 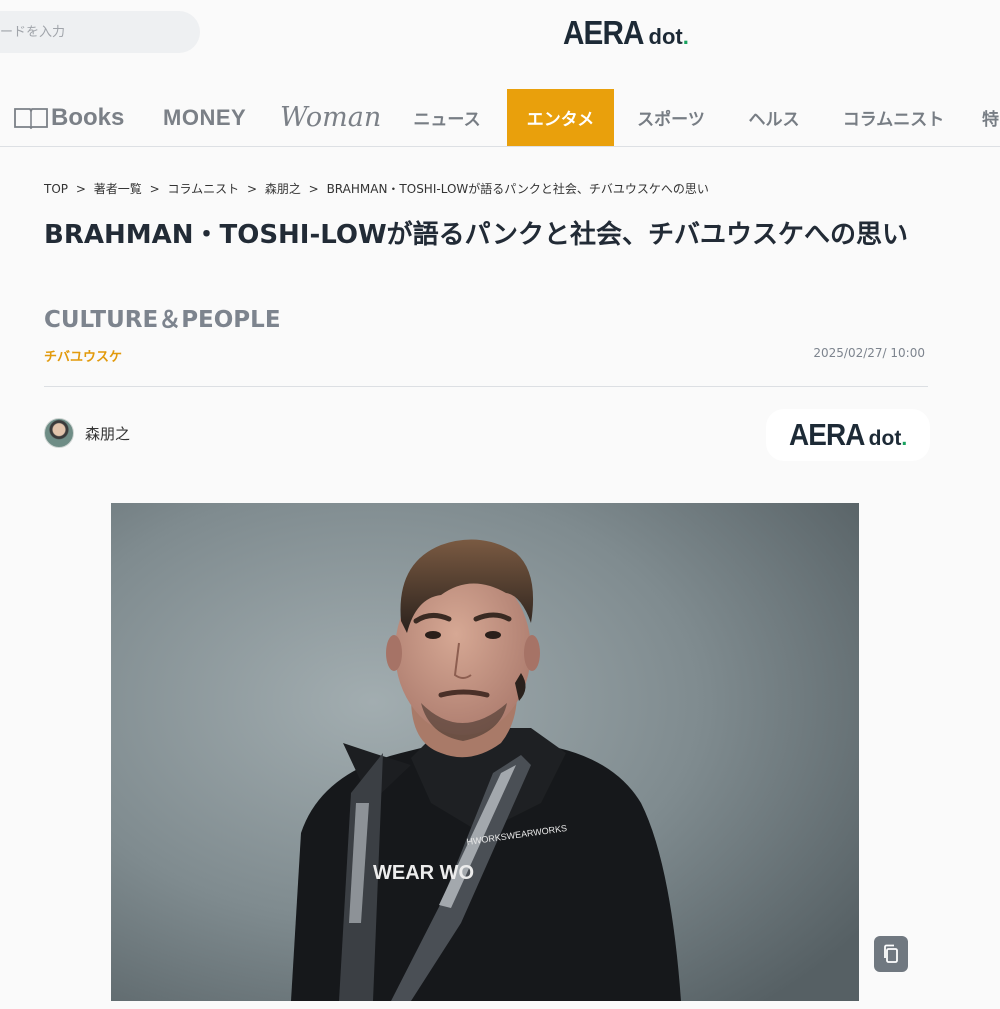 What do you see at coordinates (888, 438) in the screenshot?
I see `publisher-logo-dot: dot.` at bounding box center [888, 438].